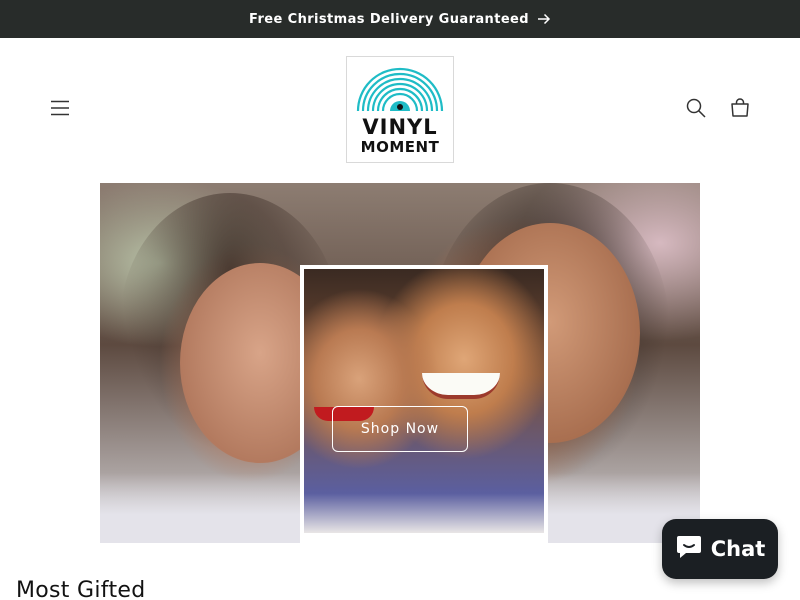 Image resolution: width=800 pixels, height=600 pixels. What do you see at coordinates (400, 147) in the screenshot?
I see `logo-line-2: MOMENT` at bounding box center [400, 147].